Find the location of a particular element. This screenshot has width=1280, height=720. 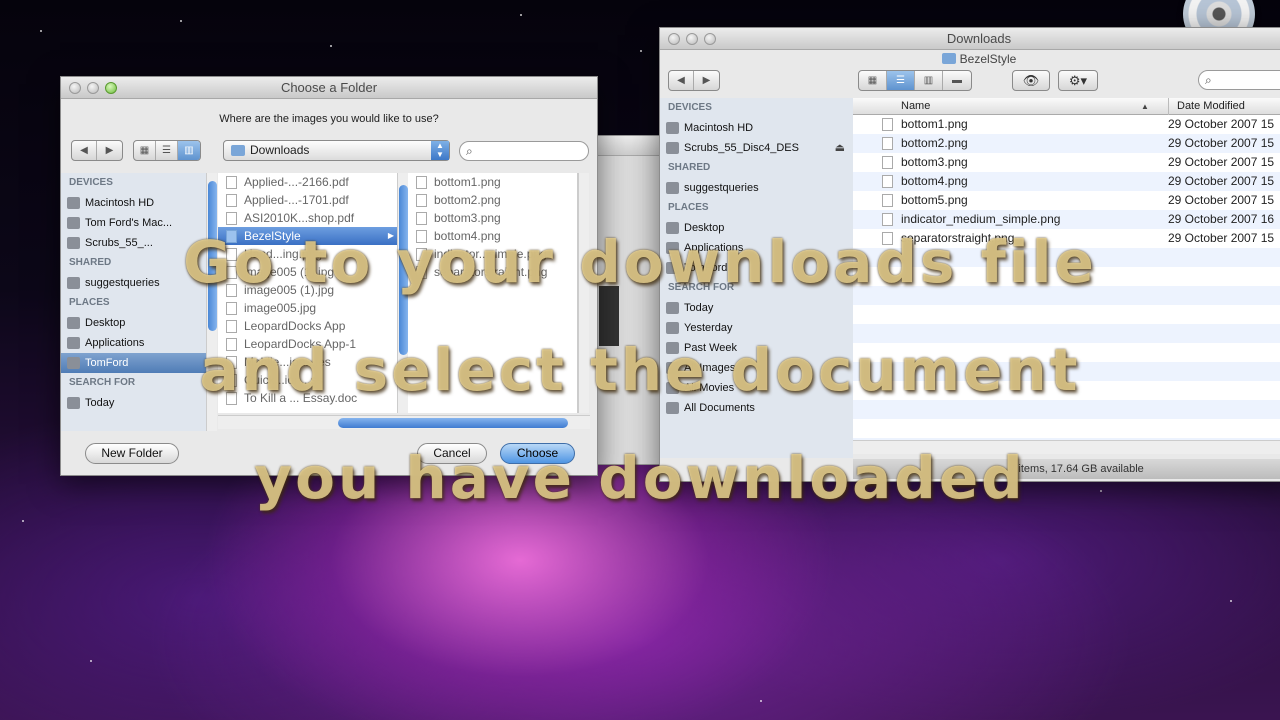

finder-back-forward: ◀ ▶ is located at coordinates (694, 80).